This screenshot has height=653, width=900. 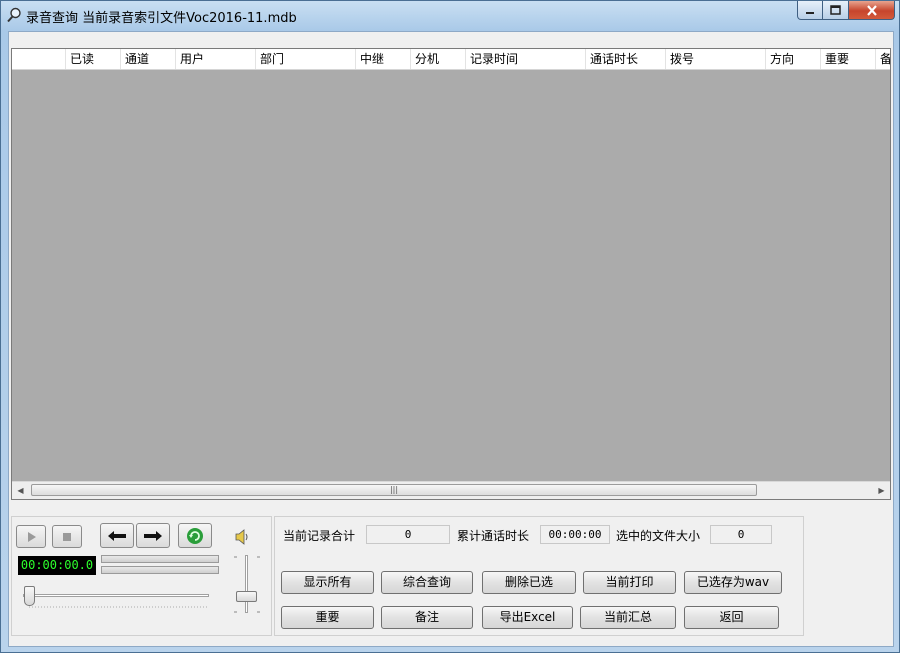 What do you see at coordinates (216, 59) in the screenshot?
I see `column-header-user: 用户` at bounding box center [216, 59].